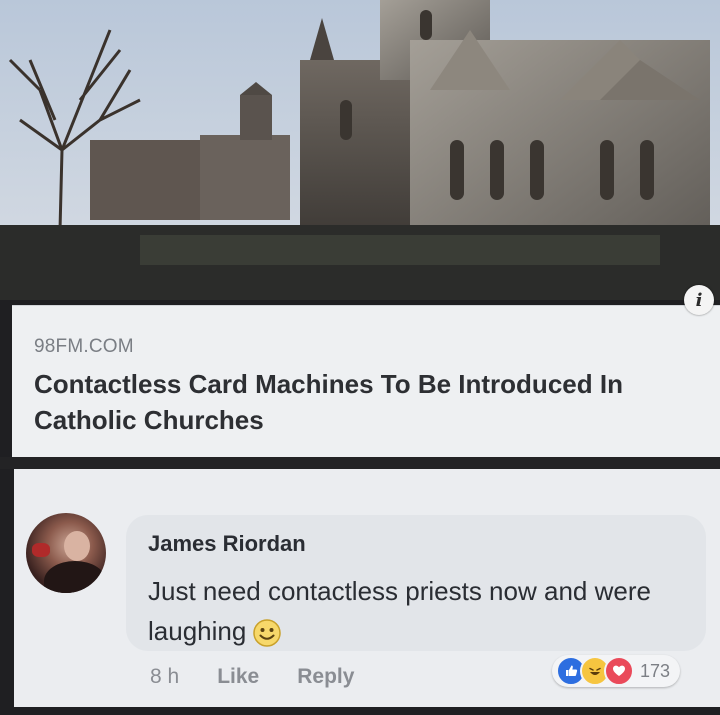  I want to click on love-reaction-icon, so click(619, 671).